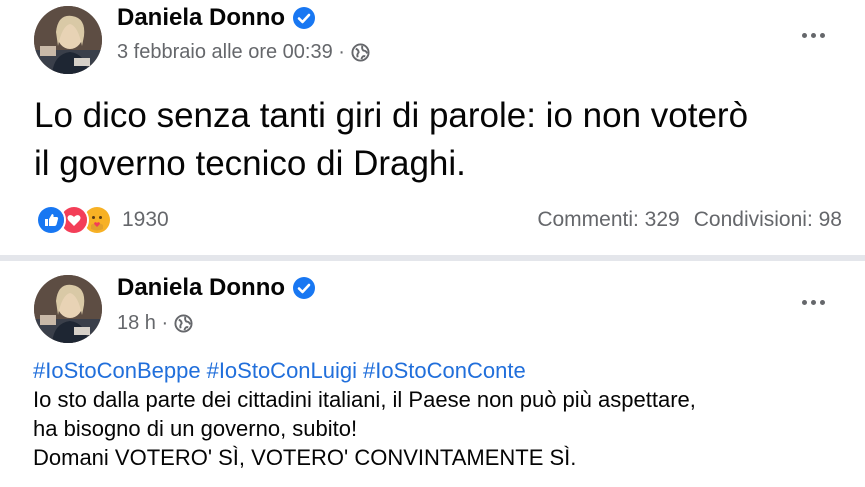  Describe the element at coordinates (608, 220) in the screenshot. I see `comments-count: Commenti: 329` at that location.